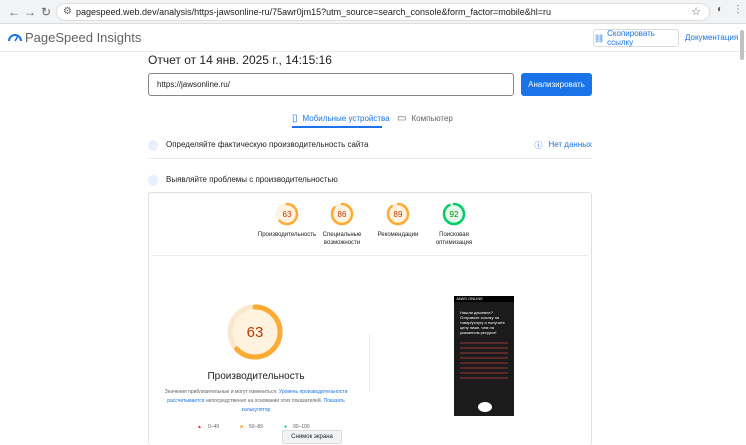  I want to click on score-label: Производительность, so click(287, 235).